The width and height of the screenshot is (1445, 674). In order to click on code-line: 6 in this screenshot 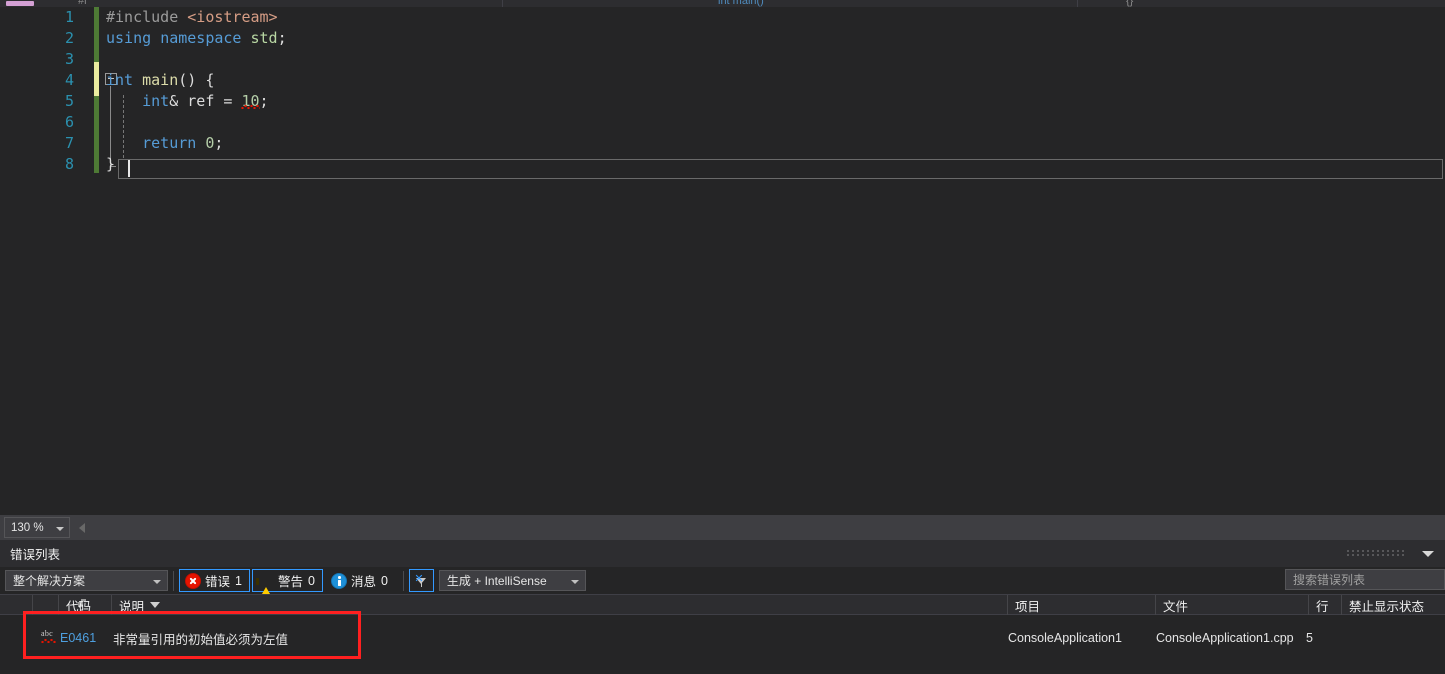, I will do `click(722, 122)`.